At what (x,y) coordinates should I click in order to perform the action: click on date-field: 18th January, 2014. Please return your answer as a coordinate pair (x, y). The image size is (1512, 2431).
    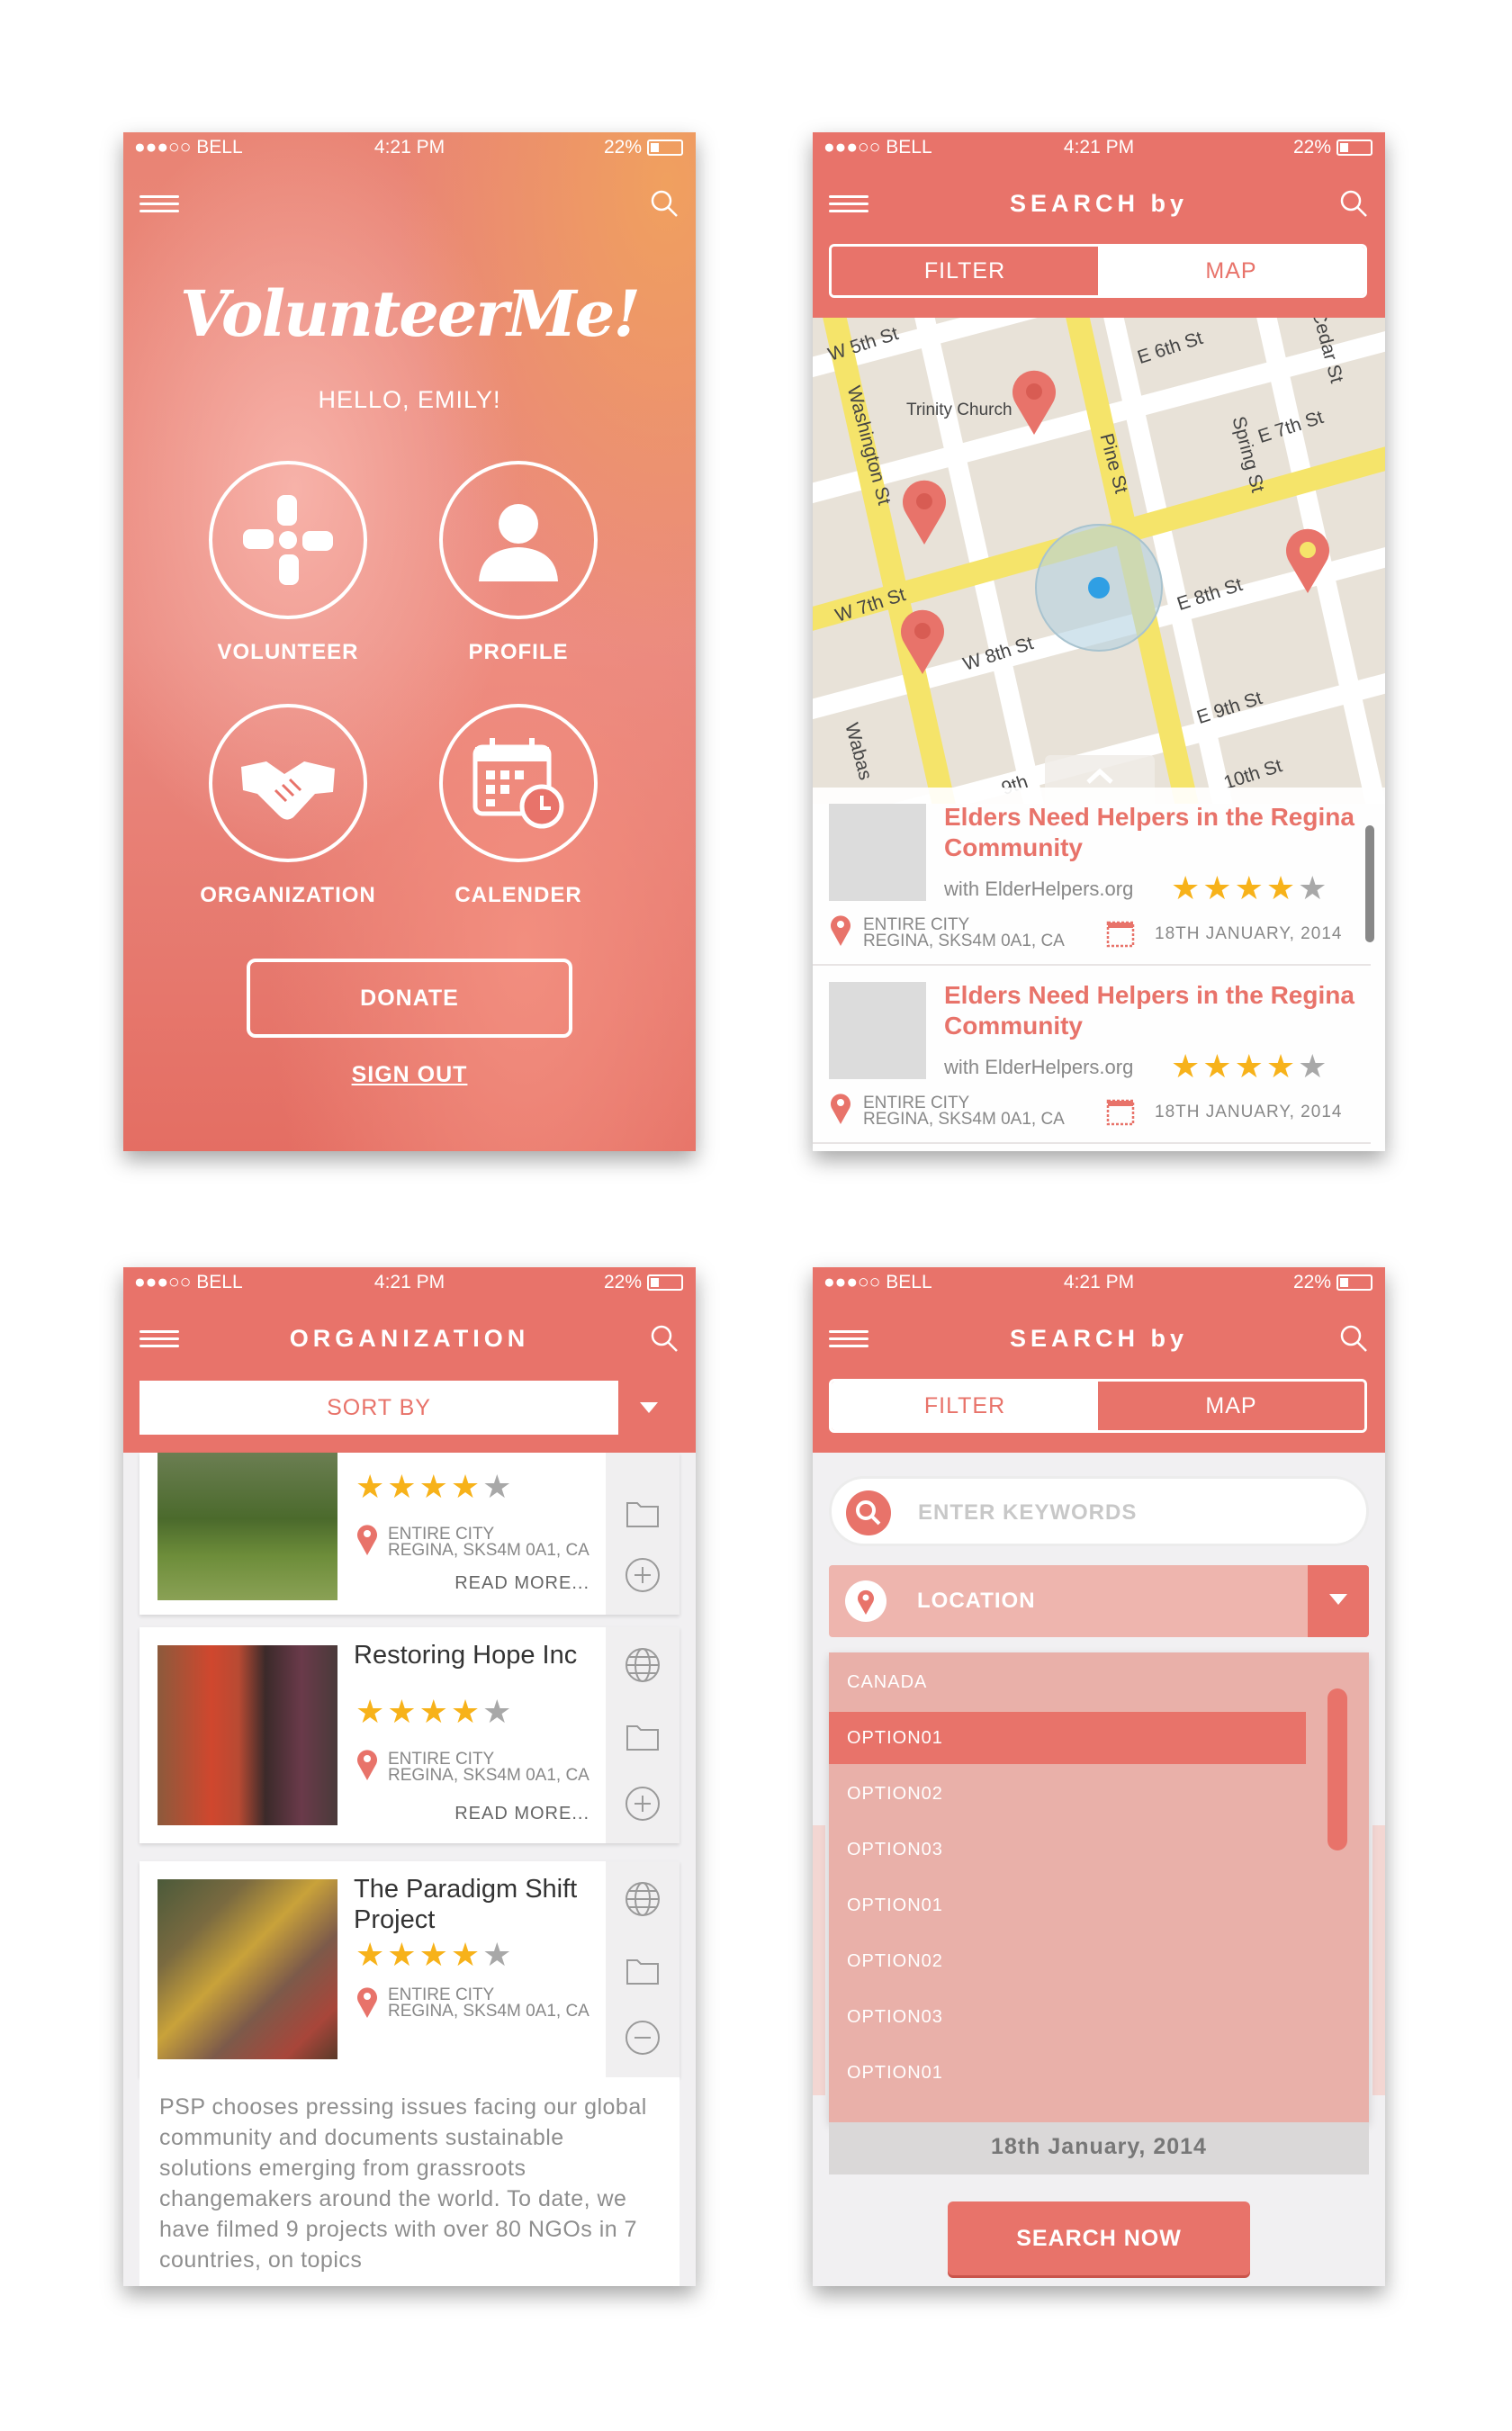
    Looking at the image, I should click on (1099, 2148).